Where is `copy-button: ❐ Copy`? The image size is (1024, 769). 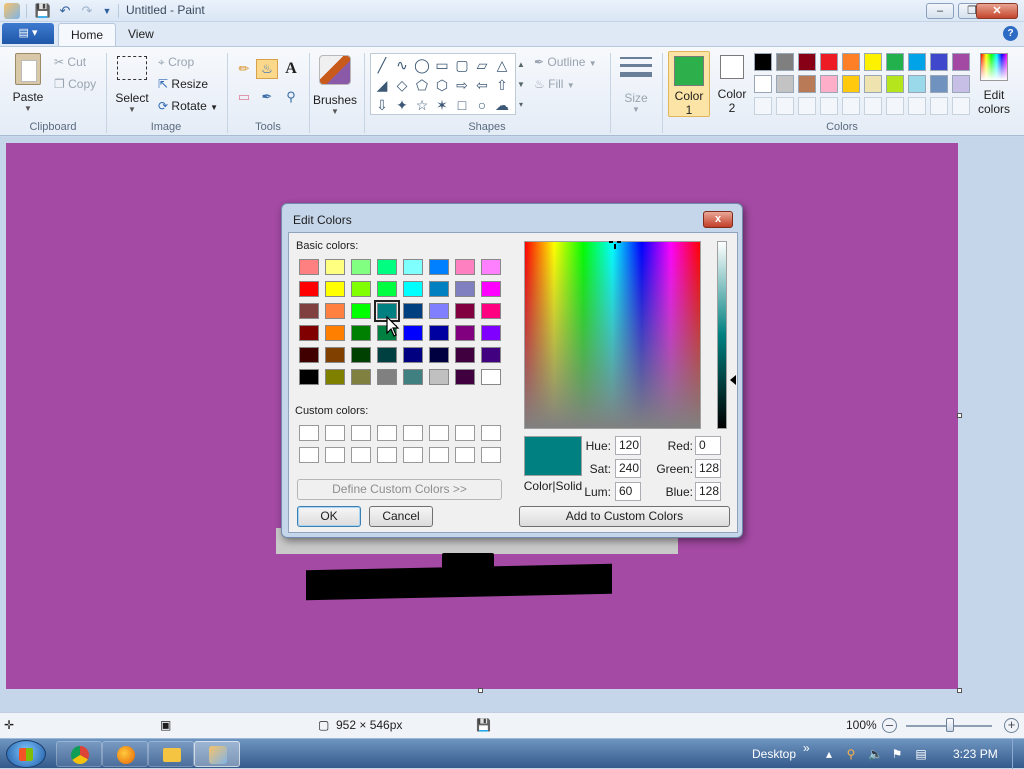 copy-button: ❐ Copy is located at coordinates (75, 84).